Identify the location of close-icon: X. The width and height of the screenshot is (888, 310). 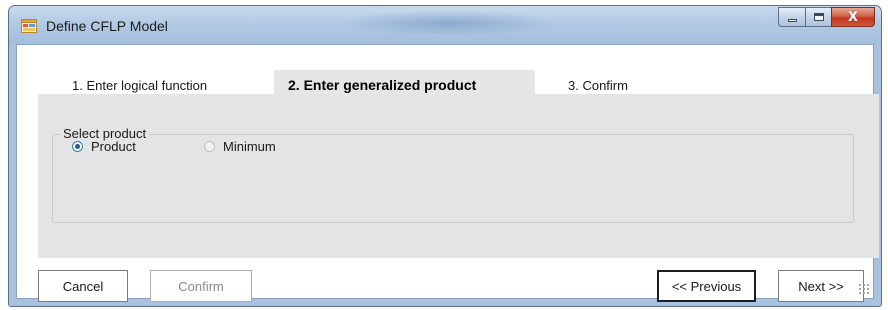
(853, 17).